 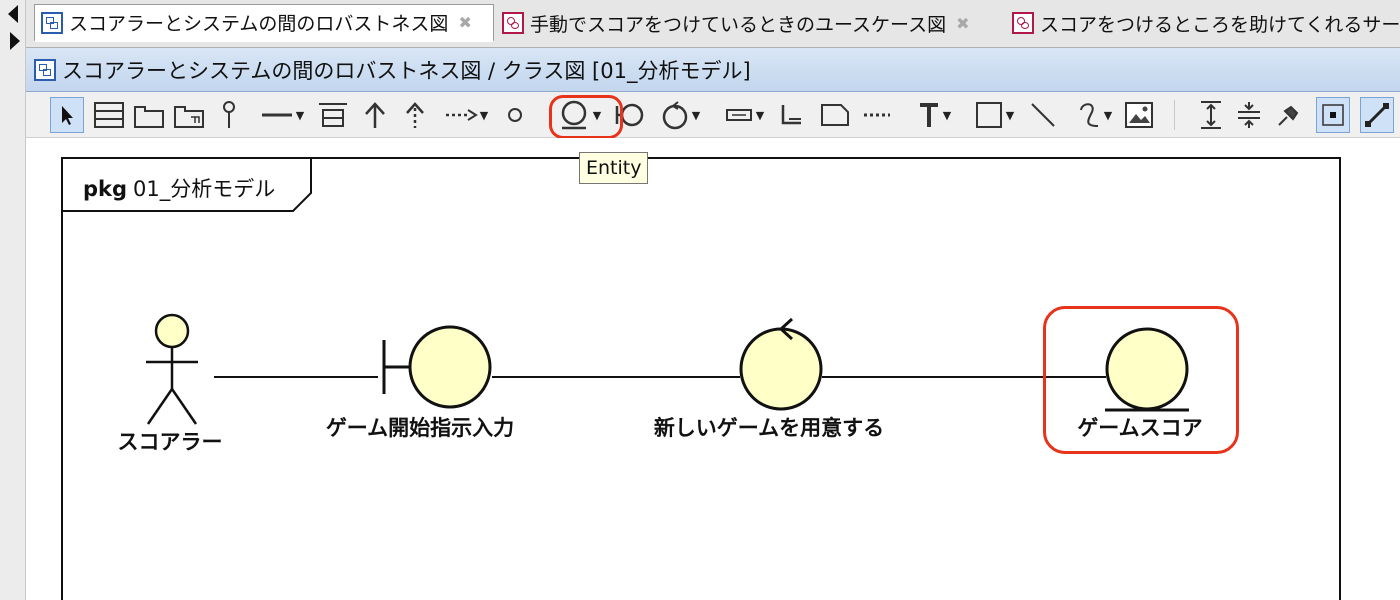 What do you see at coordinates (713, 115) in the screenshot?
I see `diagram-toolbar: ▼ ▼ ▼ ▼ ▼ ▼ ▼ ▼` at bounding box center [713, 115].